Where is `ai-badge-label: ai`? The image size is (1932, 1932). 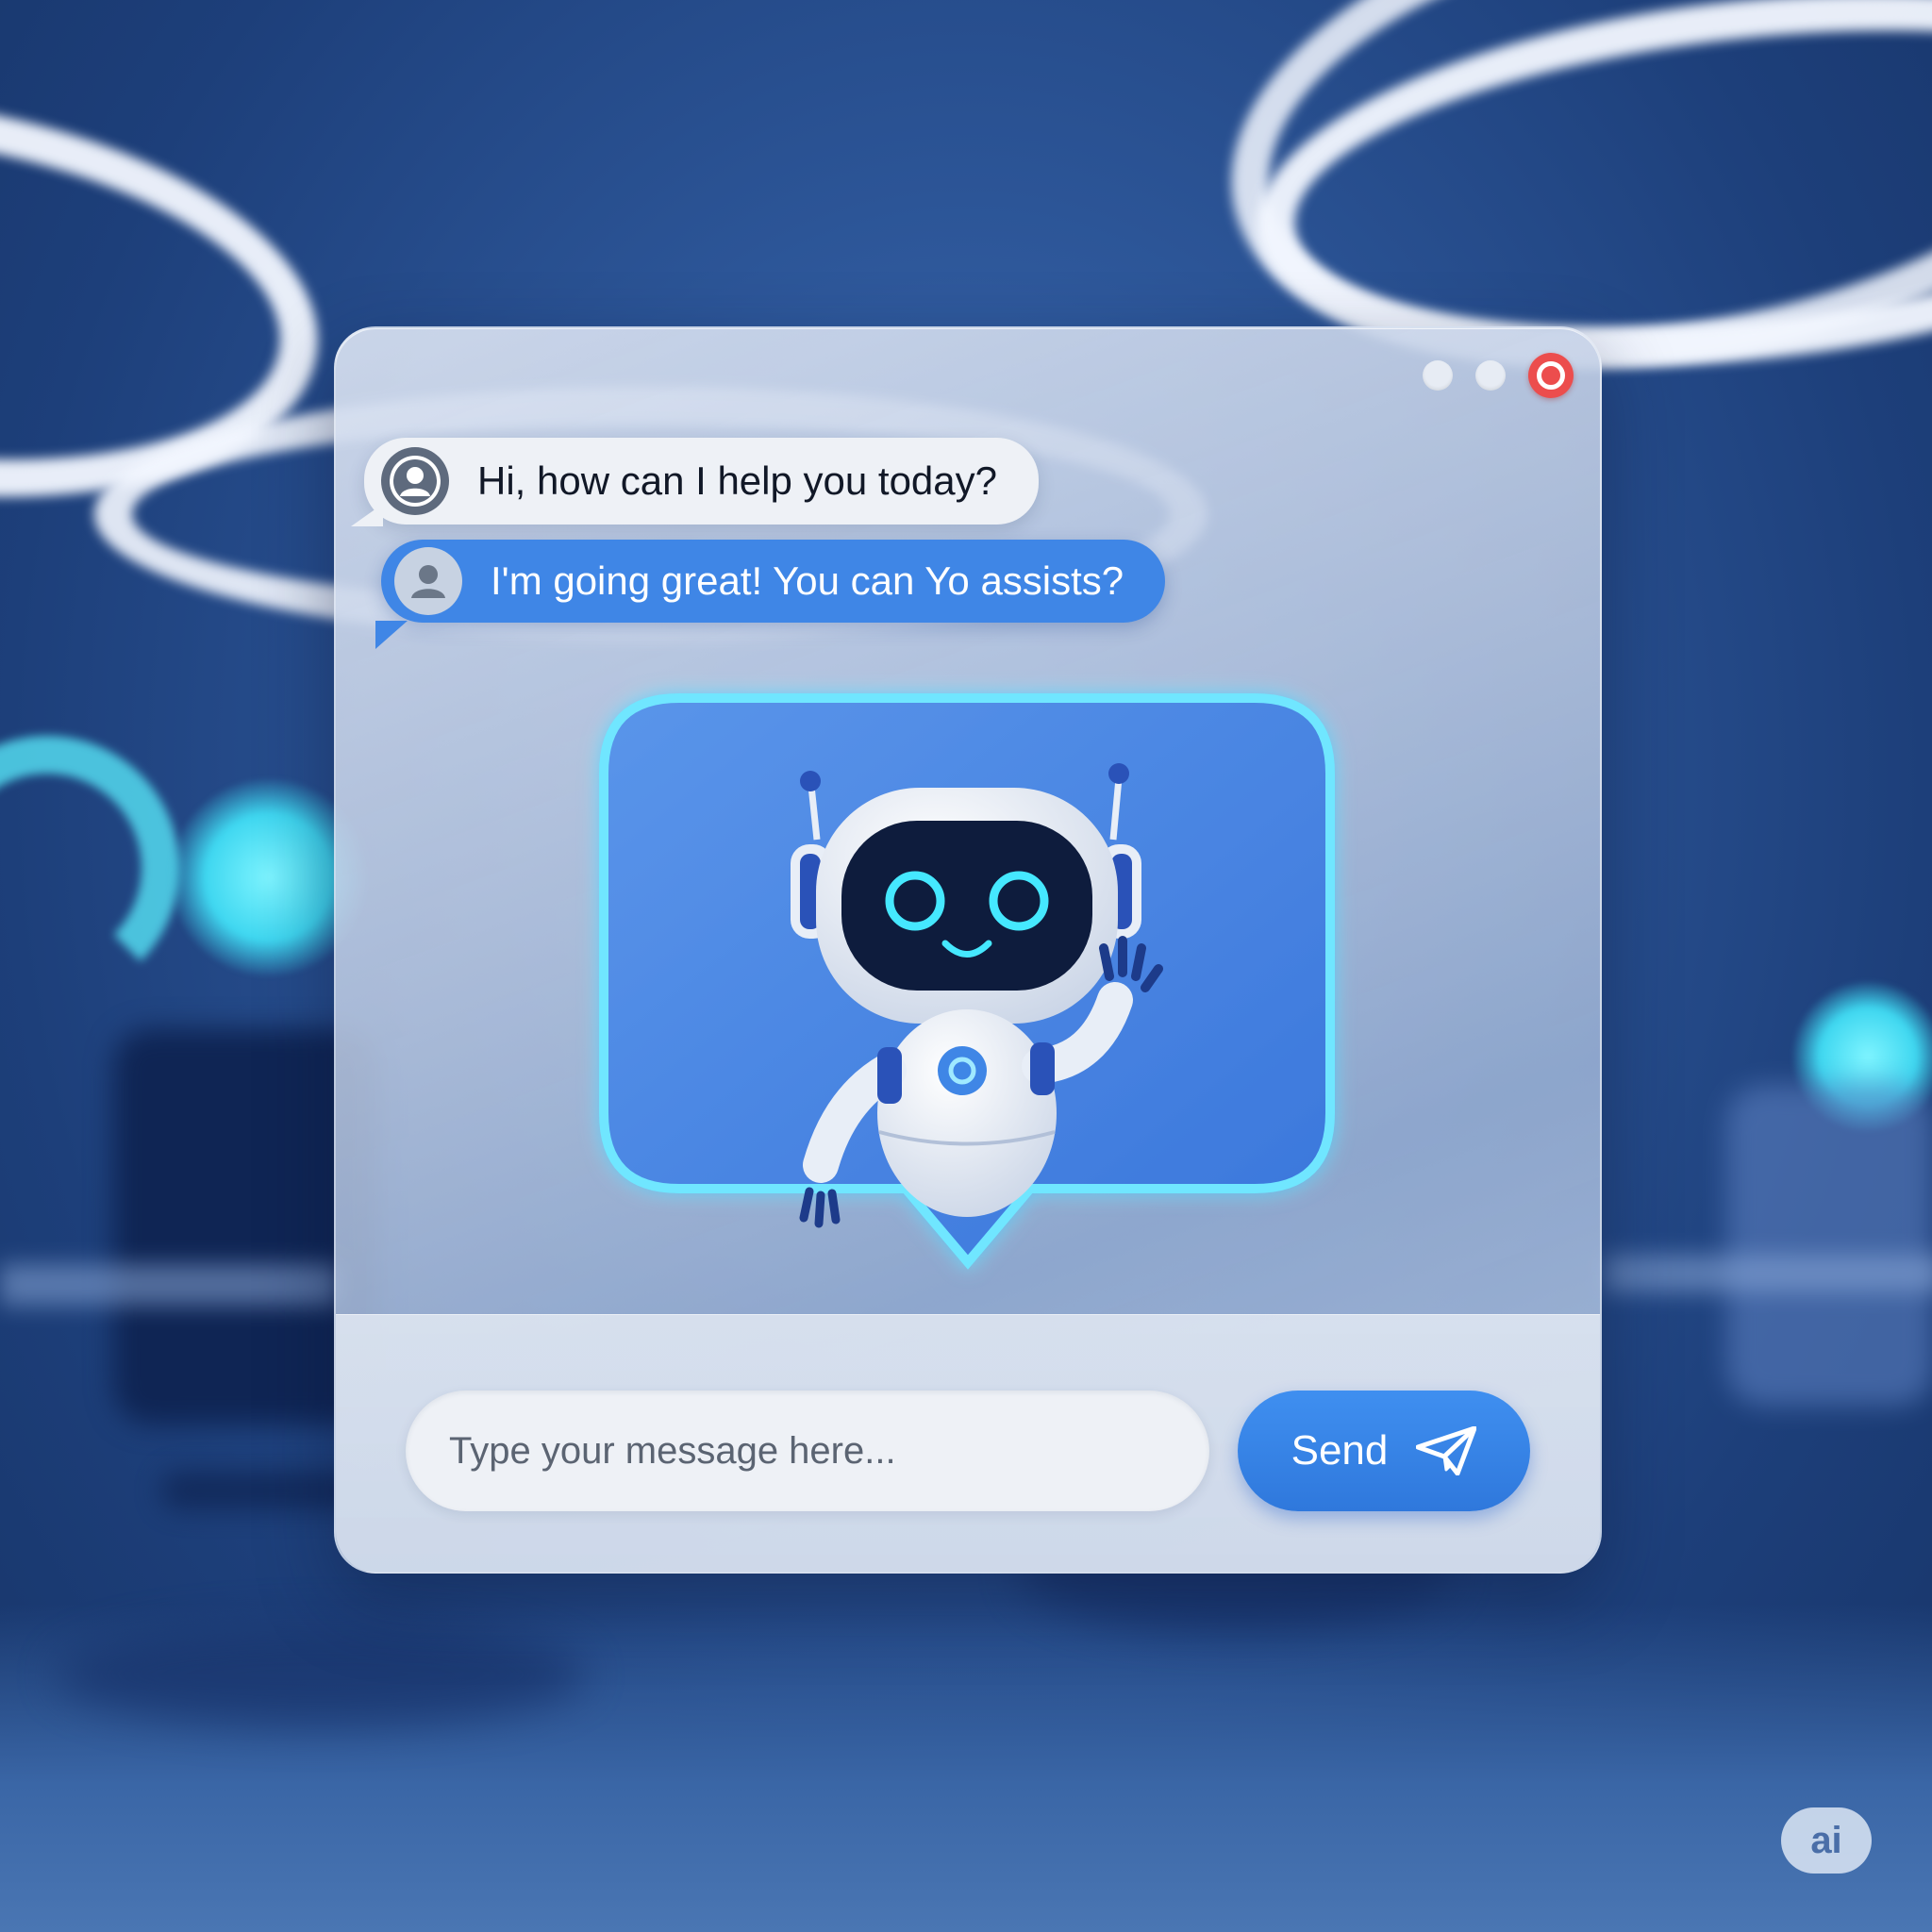
ai-badge-label: ai is located at coordinates (1826, 1840).